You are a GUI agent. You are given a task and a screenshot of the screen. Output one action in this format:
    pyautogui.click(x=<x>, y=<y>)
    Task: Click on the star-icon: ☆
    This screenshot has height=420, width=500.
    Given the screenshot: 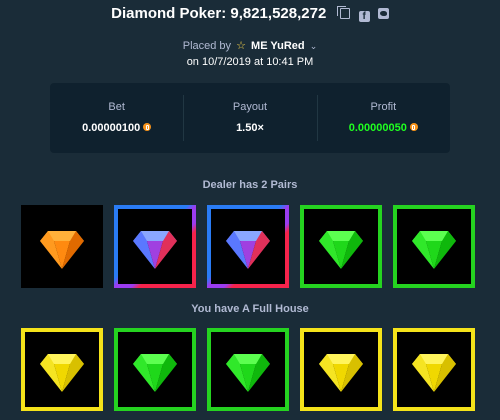 What is the action you would take?
    pyautogui.click(x=241, y=46)
    